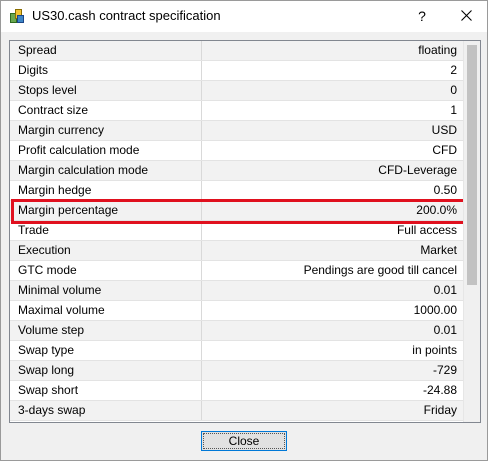 The width and height of the screenshot is (488, 461). Describe the element at coordinates (106, 230) in the screenshot. I see `property-name: Trade` at that location.